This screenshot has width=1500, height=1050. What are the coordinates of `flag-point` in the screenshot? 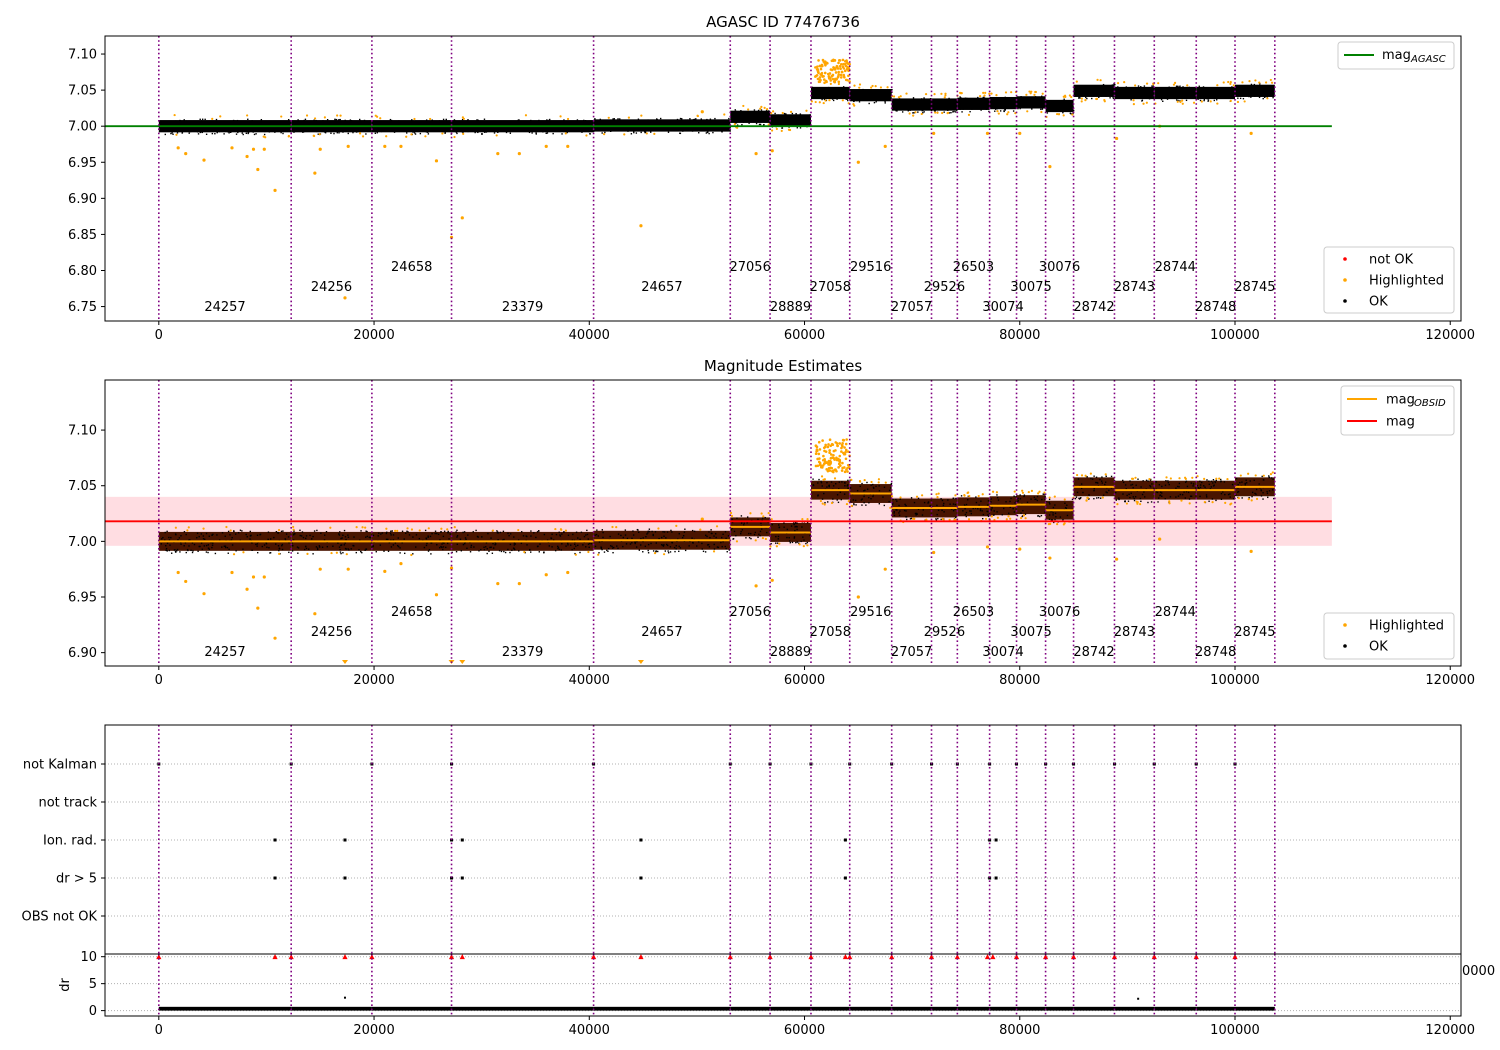 It's located at (462, 878).